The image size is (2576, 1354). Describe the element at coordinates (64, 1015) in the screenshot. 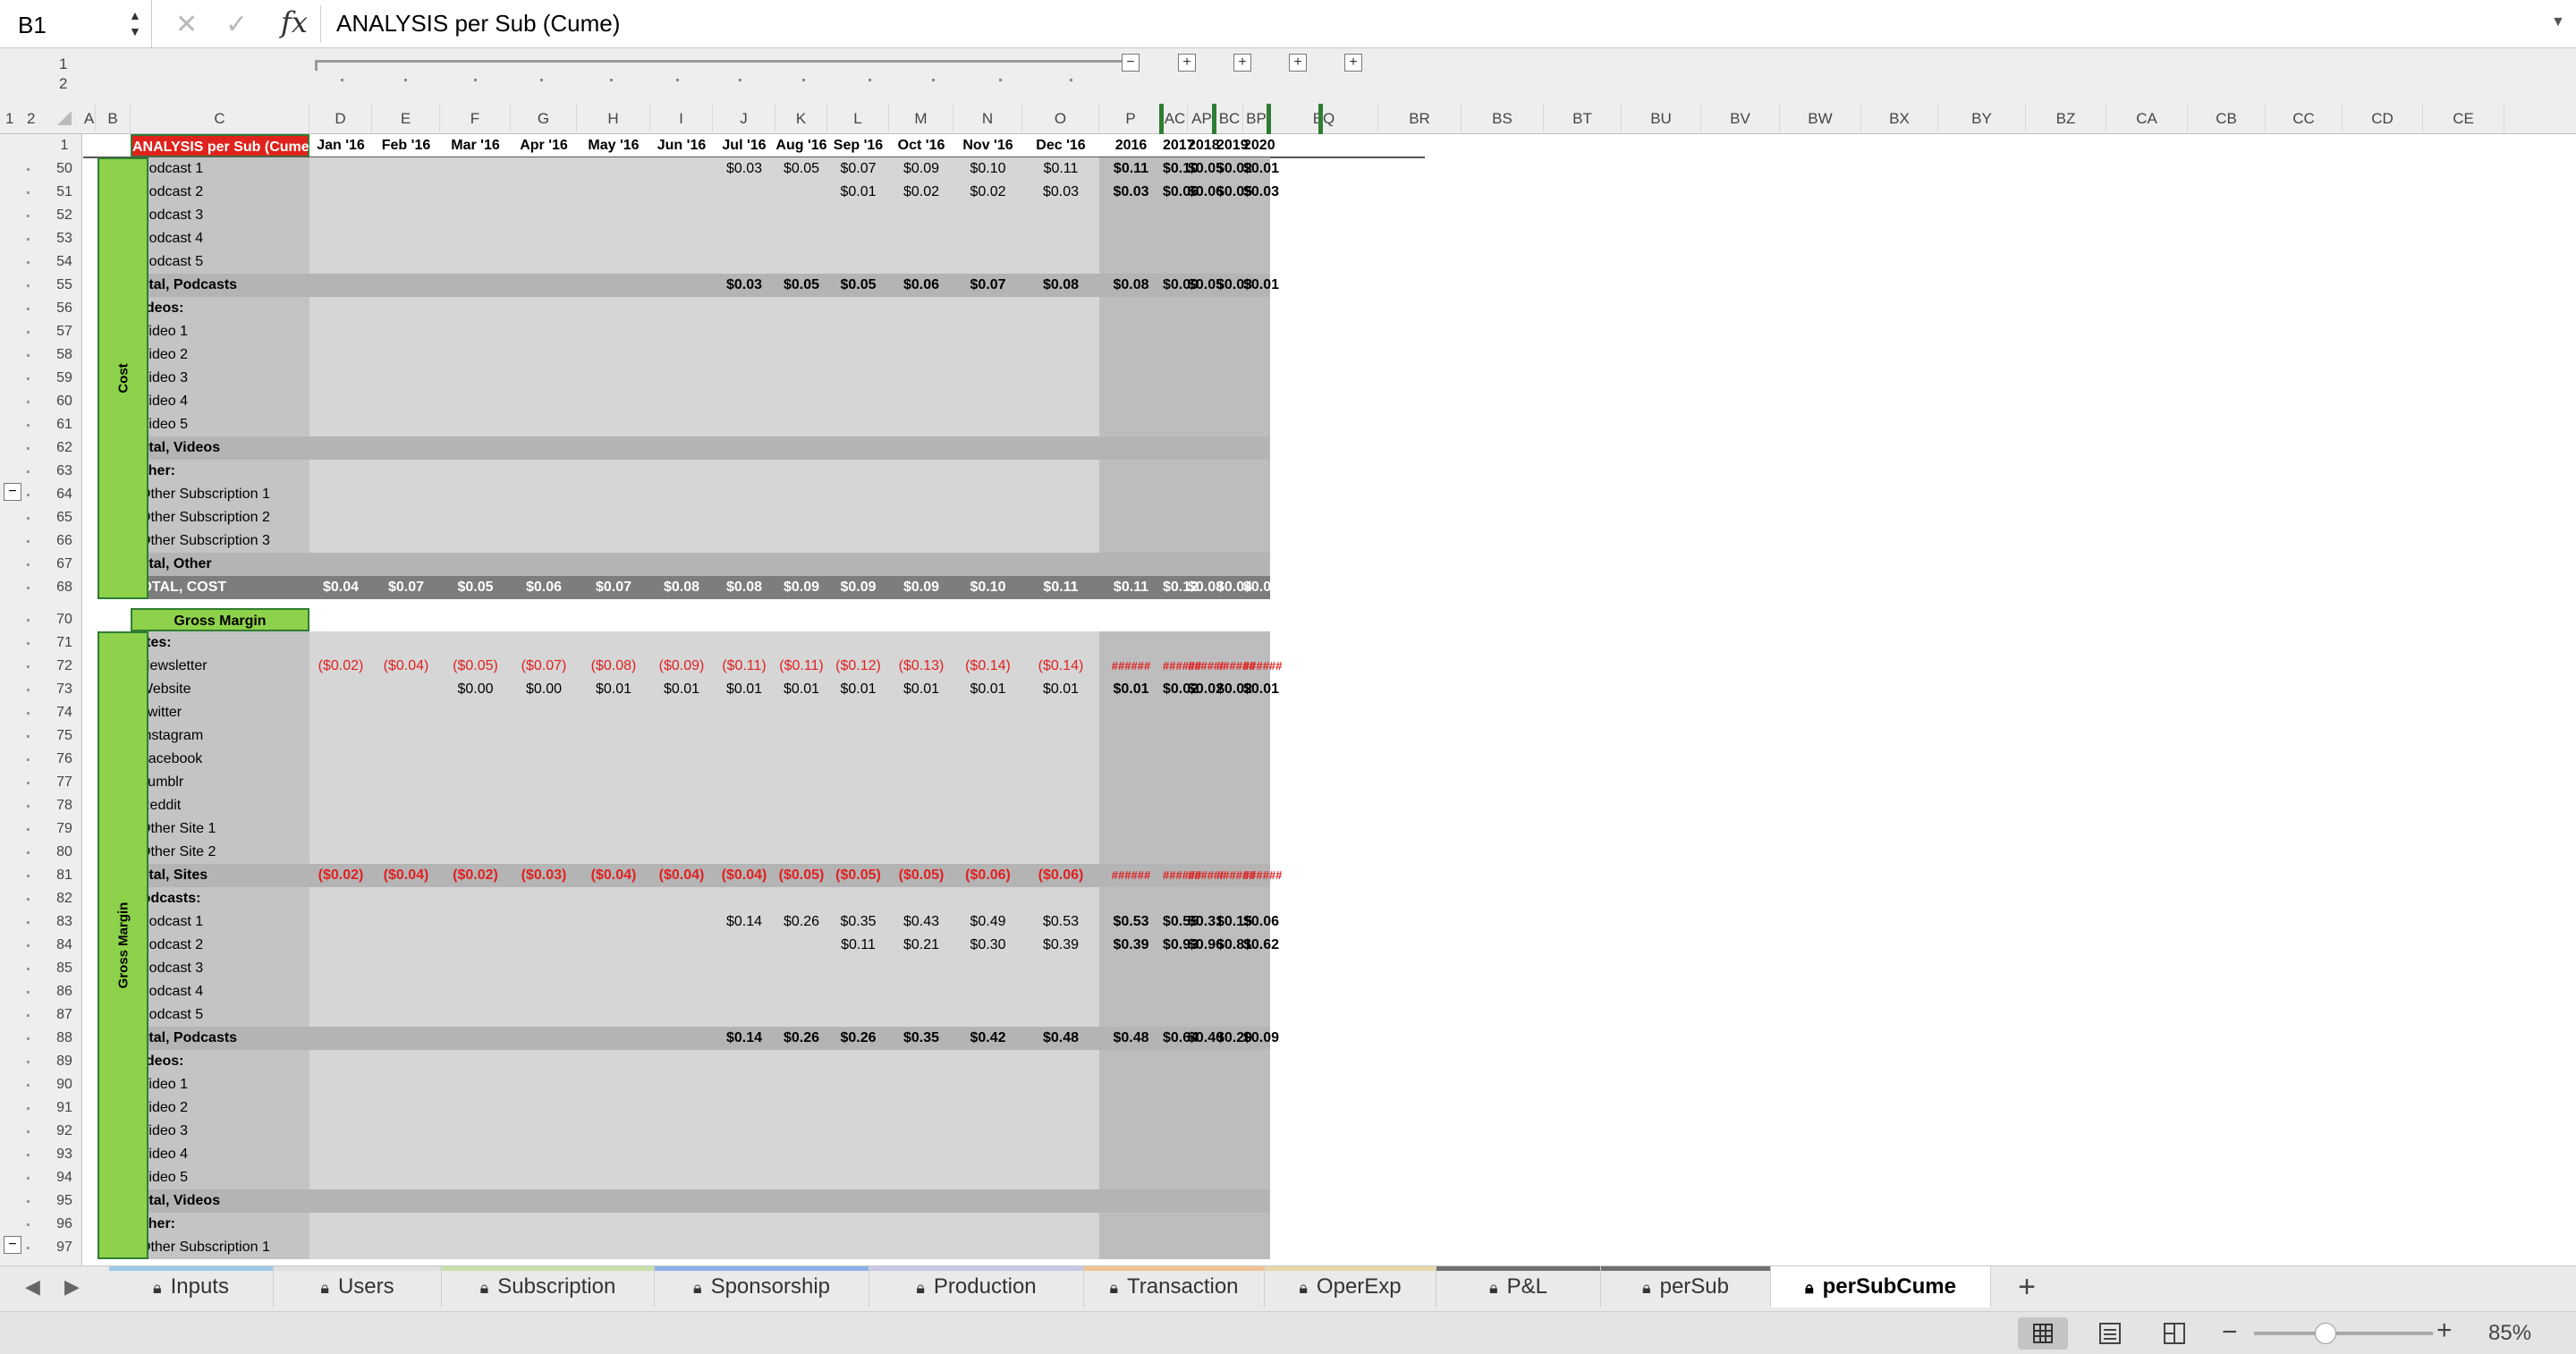

I see `row-number: 87` at that location.